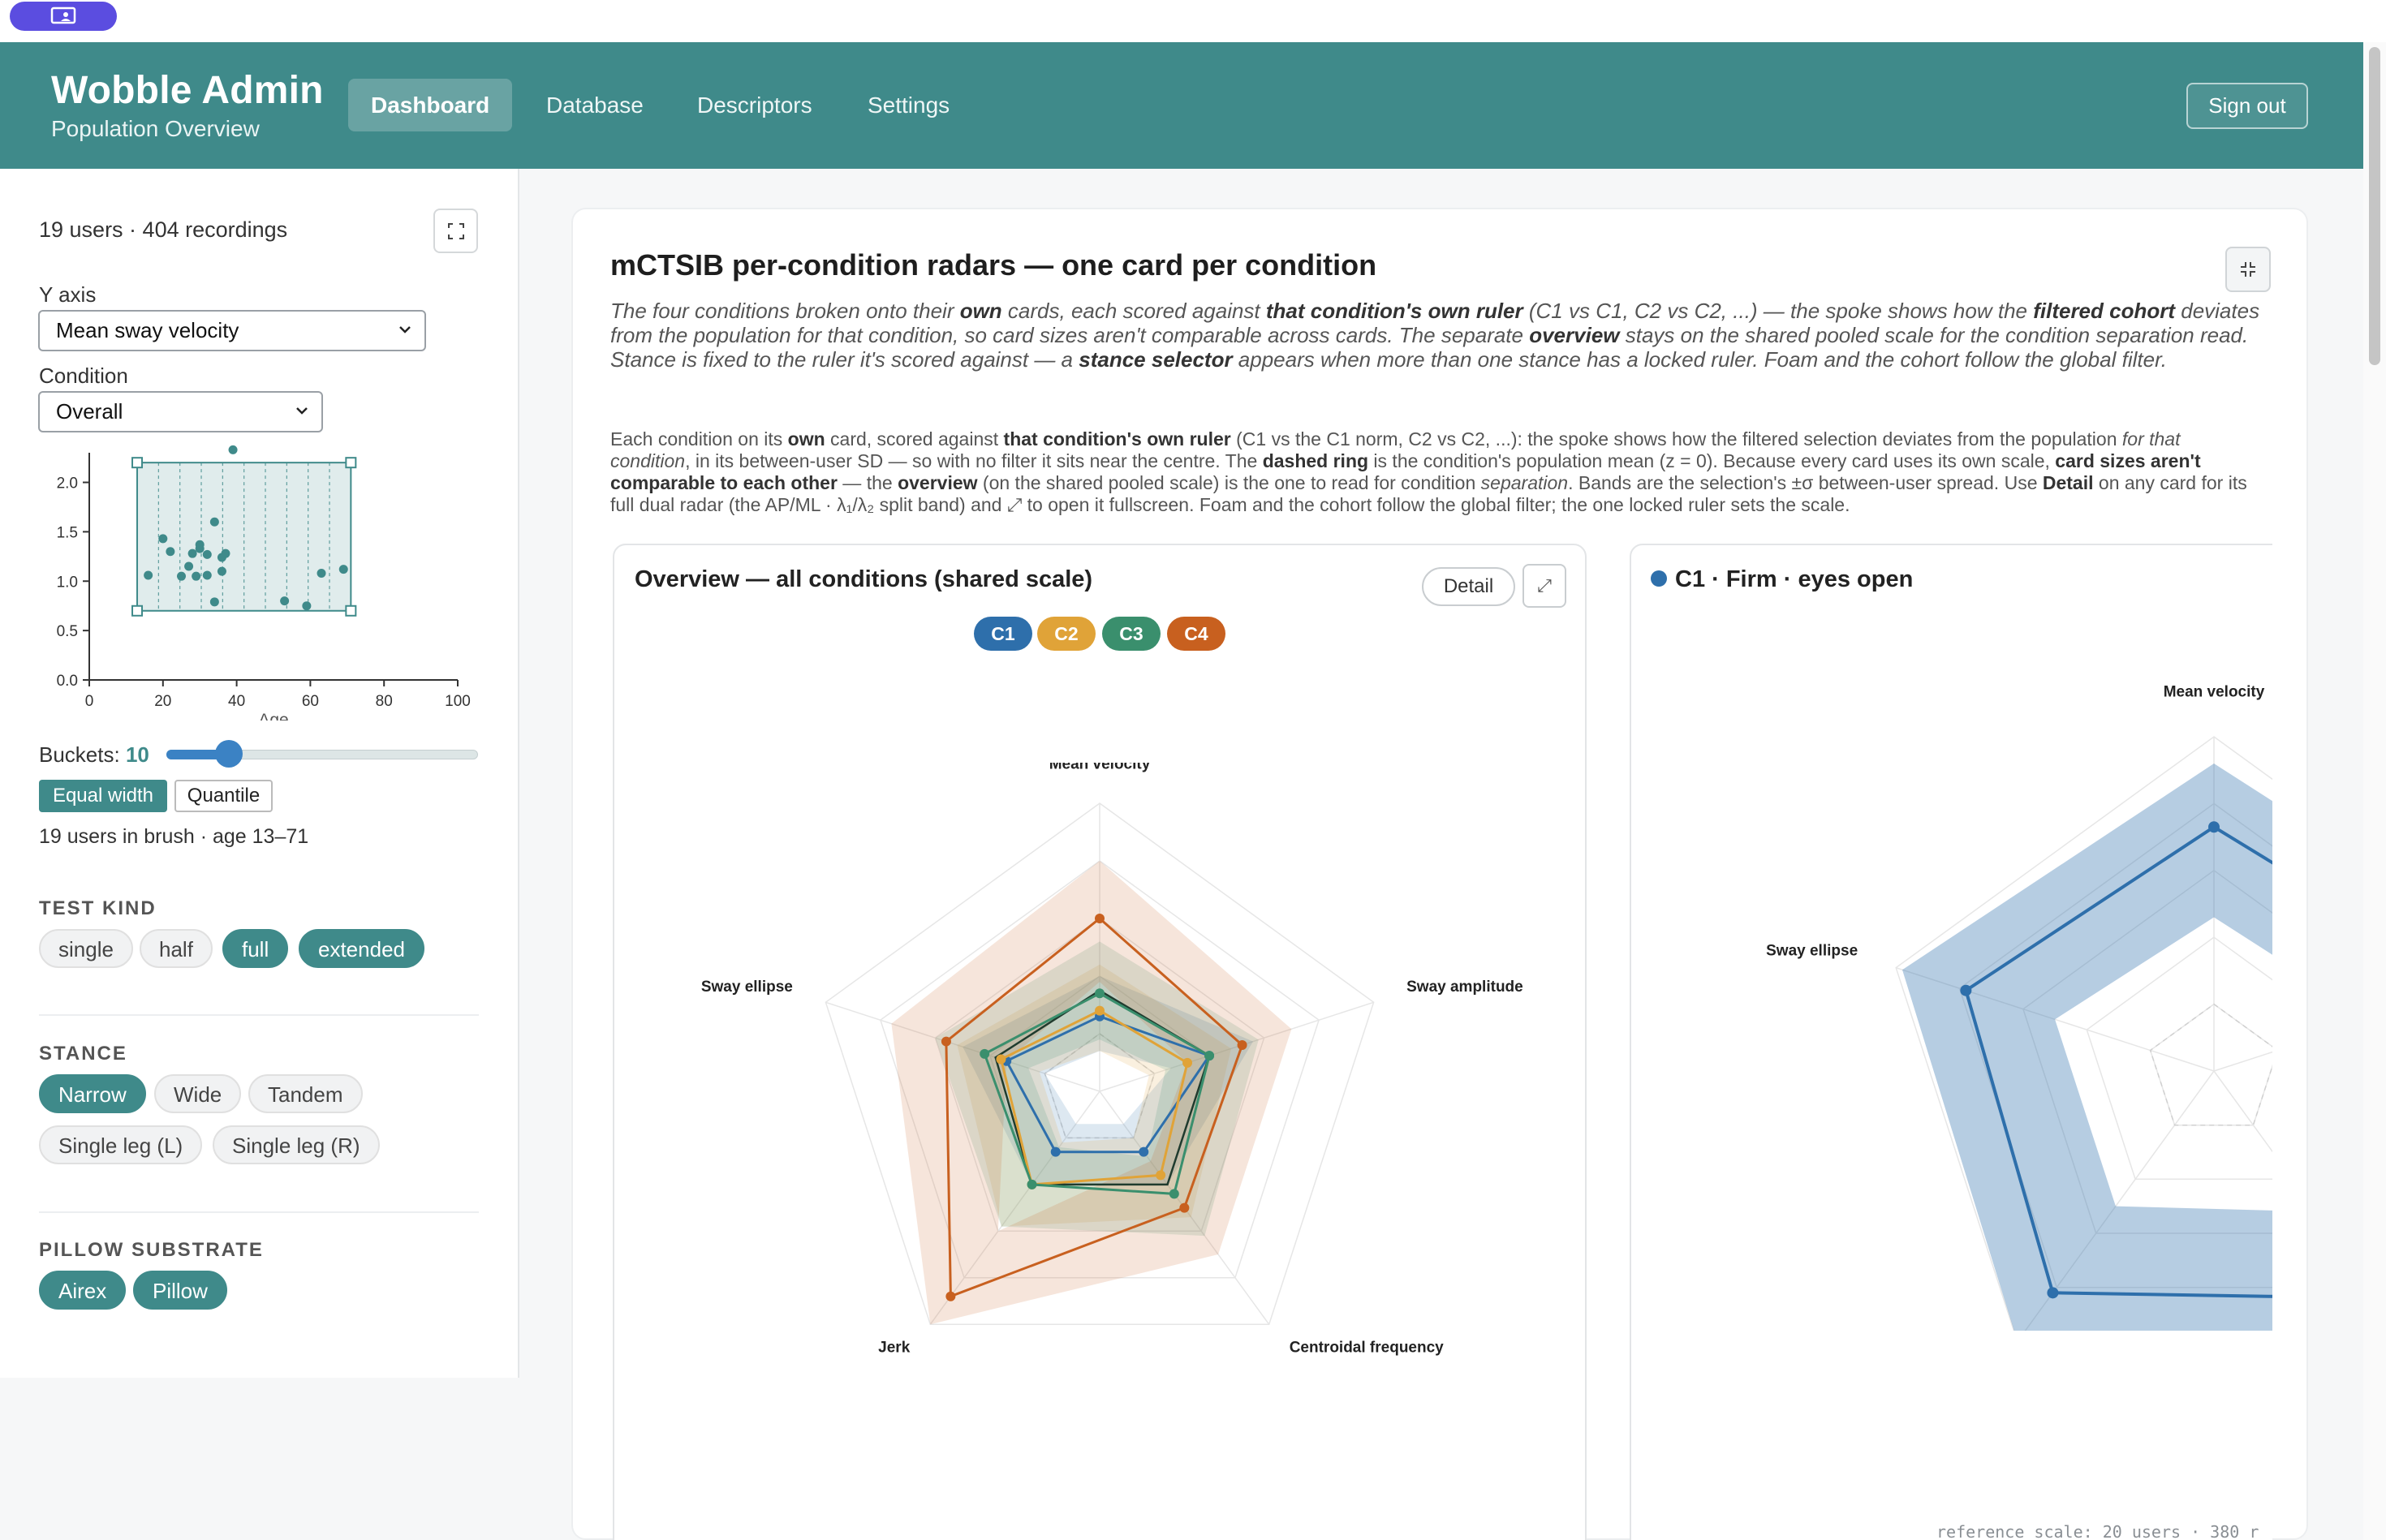  I want to click on test-kind-title: TEST KIND, so click(98, 908).